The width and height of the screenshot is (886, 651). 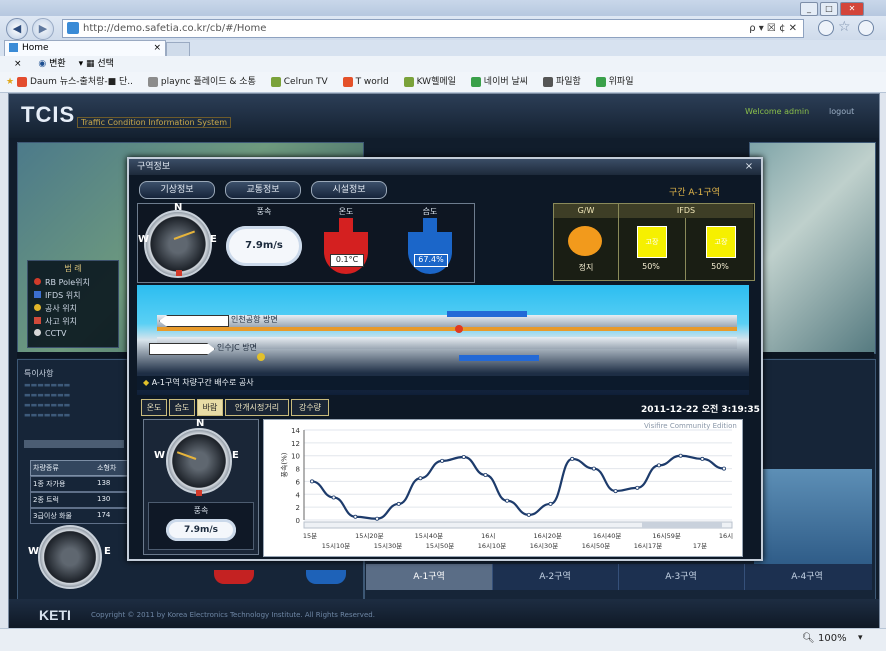 What do you see at coordinates (57, 64) in the screenshot?
I see `cmd-translate: 변환` at bounding box center [57, 64].